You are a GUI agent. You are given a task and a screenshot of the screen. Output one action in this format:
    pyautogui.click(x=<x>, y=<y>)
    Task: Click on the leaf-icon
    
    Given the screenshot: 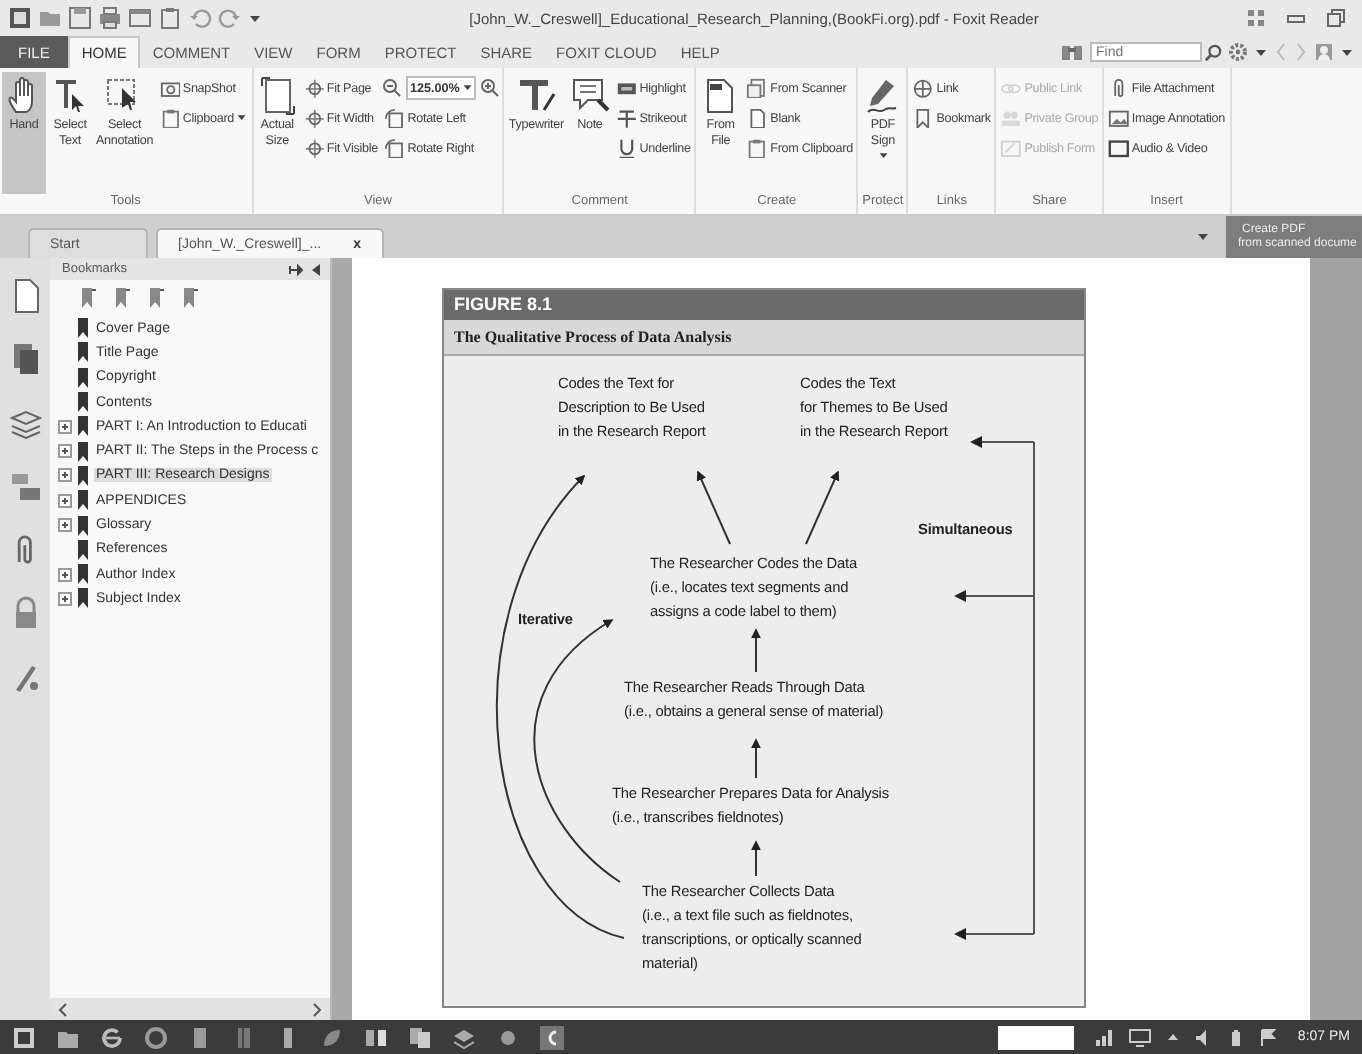 What is the action you would take?
    pyautogui.click(x=332, y=1037)
    